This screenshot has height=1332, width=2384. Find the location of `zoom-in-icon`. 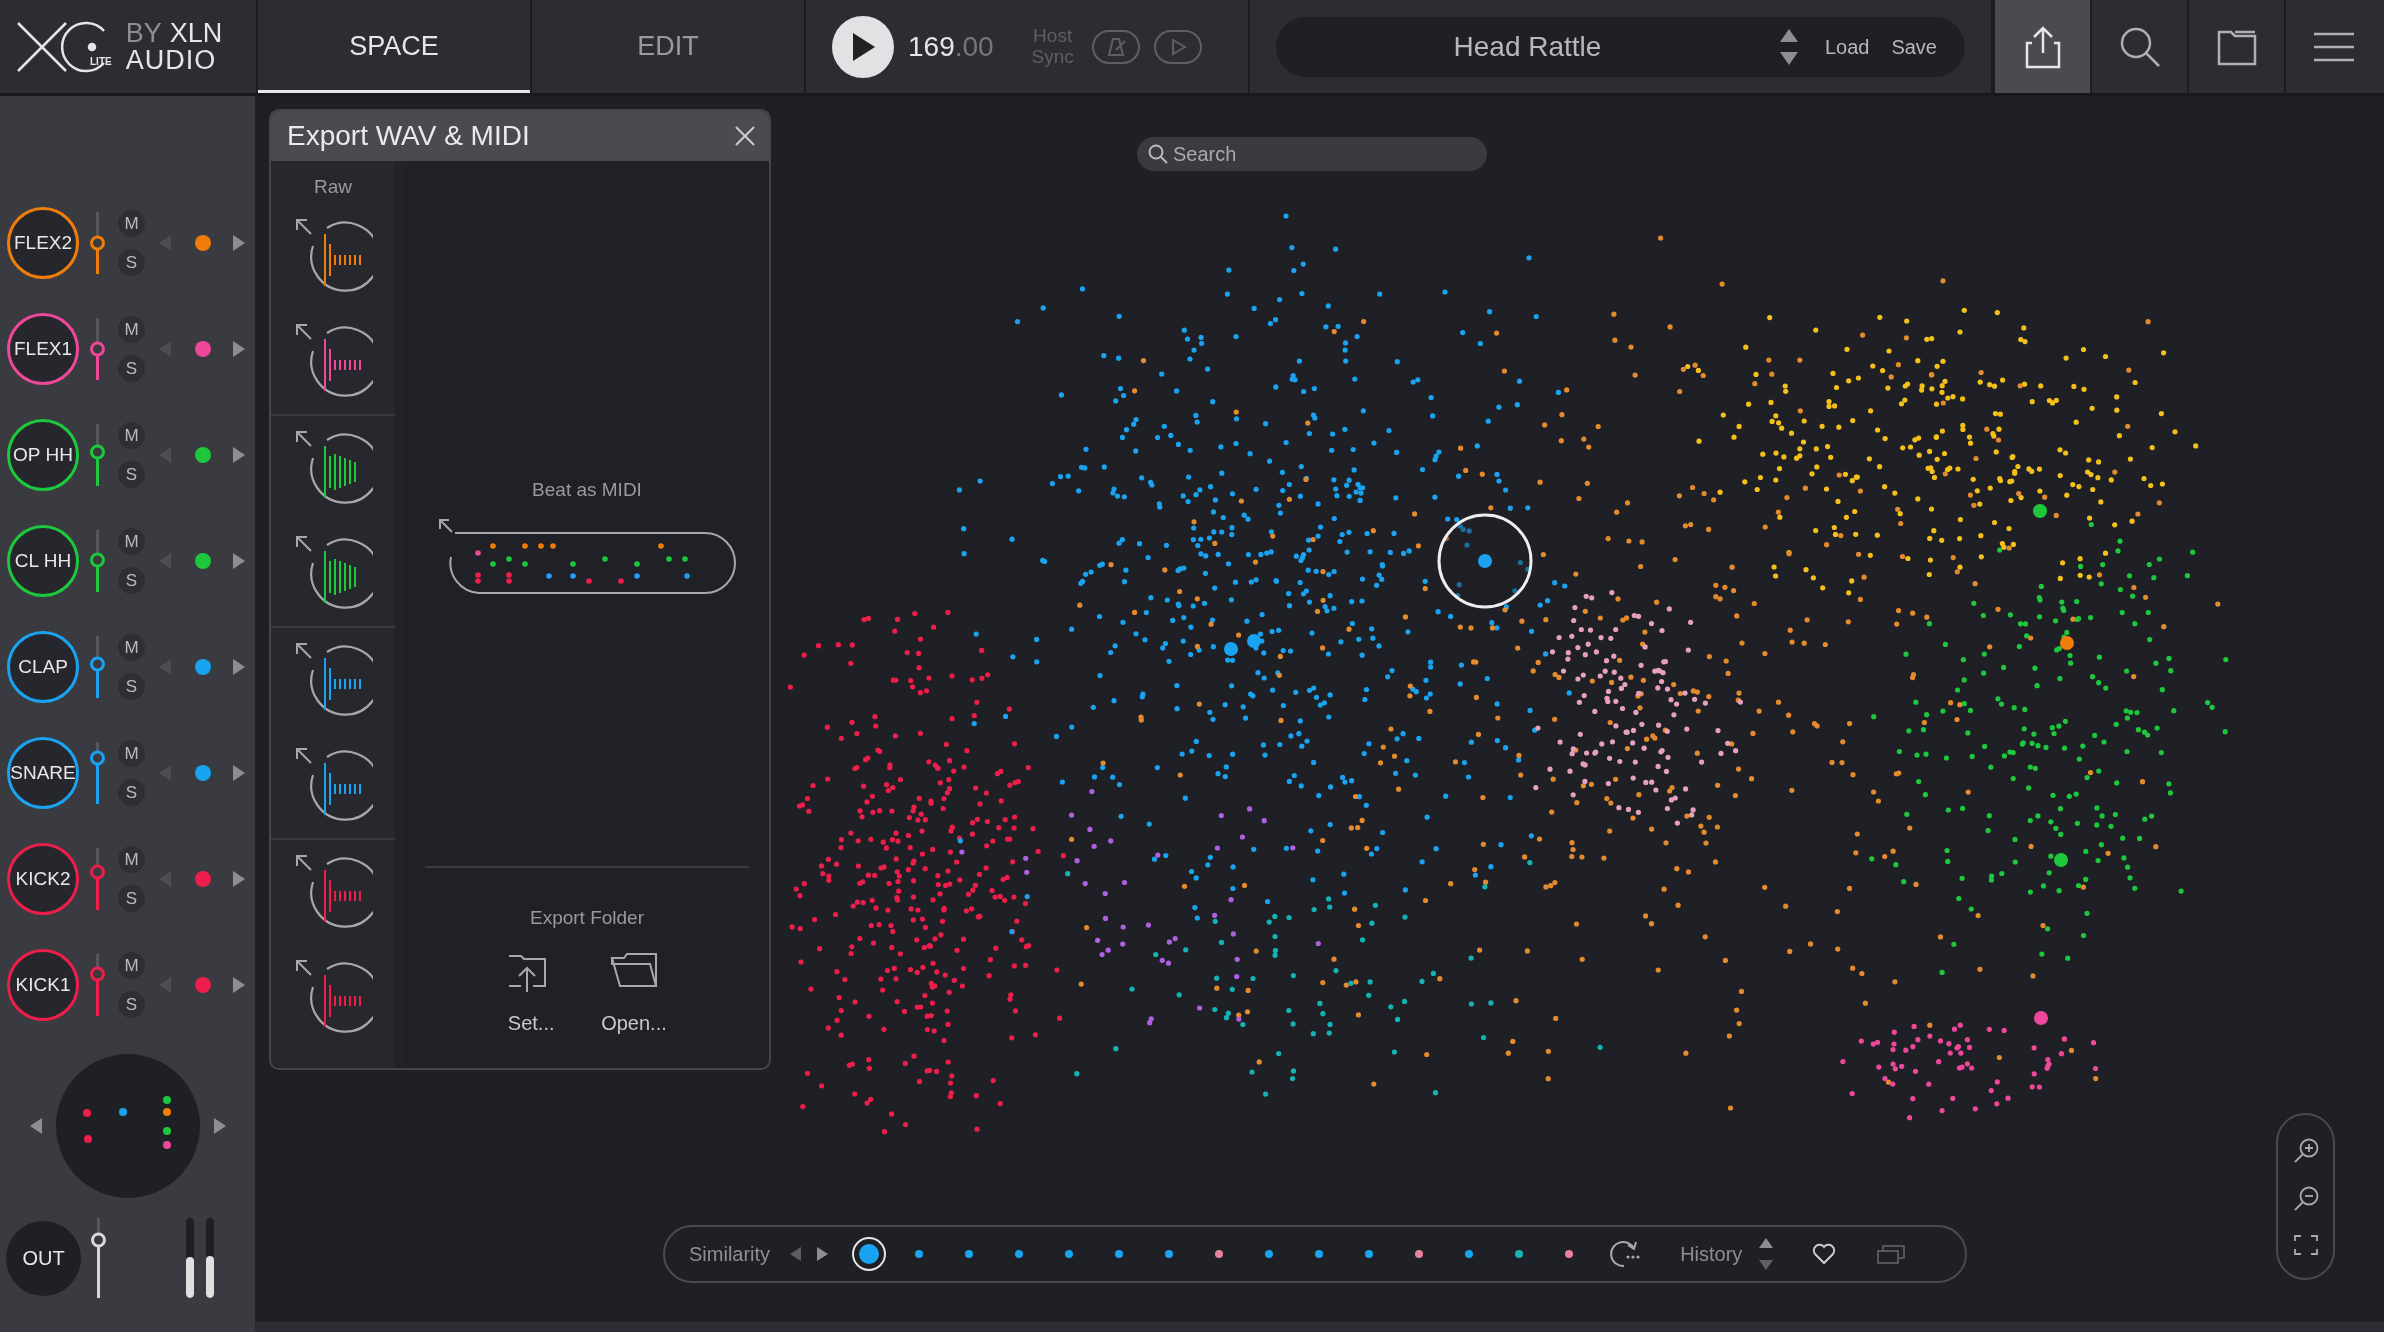

zoom-in-icon is located at coordinates (2305, 1151).